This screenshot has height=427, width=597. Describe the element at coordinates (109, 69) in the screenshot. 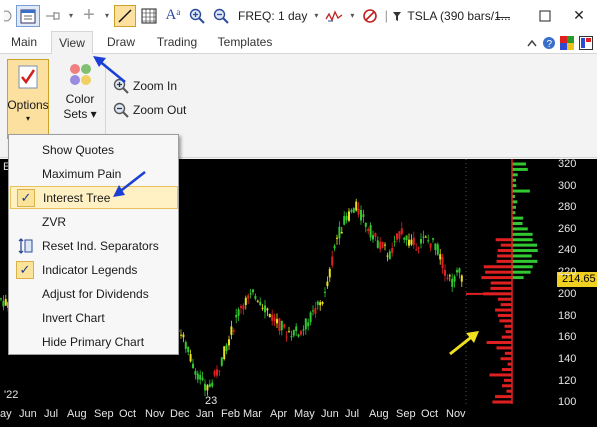

I see `blue-arrow-view-tab` at that location.